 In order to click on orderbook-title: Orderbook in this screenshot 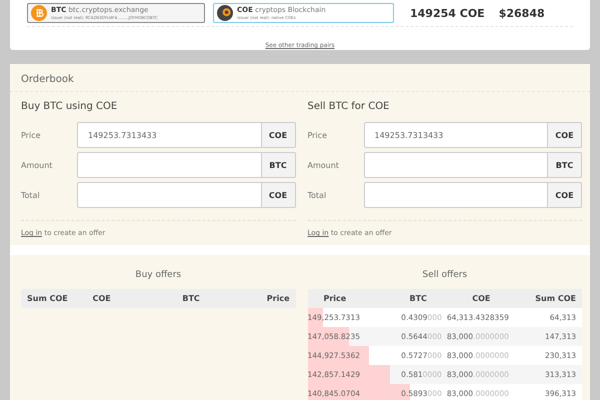, I will do `click(300, 78)`.